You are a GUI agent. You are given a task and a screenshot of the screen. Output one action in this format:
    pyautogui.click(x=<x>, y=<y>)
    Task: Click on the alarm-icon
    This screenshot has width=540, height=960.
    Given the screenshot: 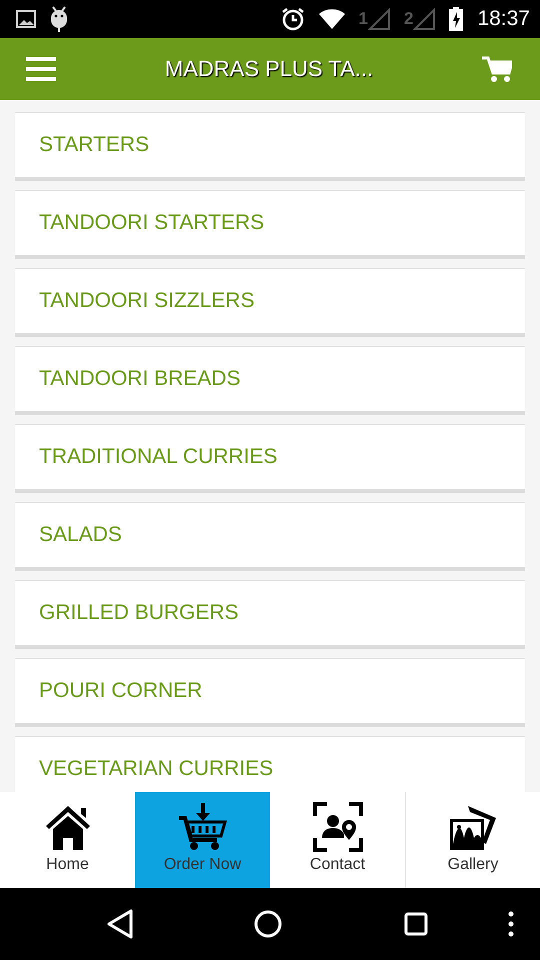 What is the action you would take?
    pyautogui.click(x=292, y=19)
    